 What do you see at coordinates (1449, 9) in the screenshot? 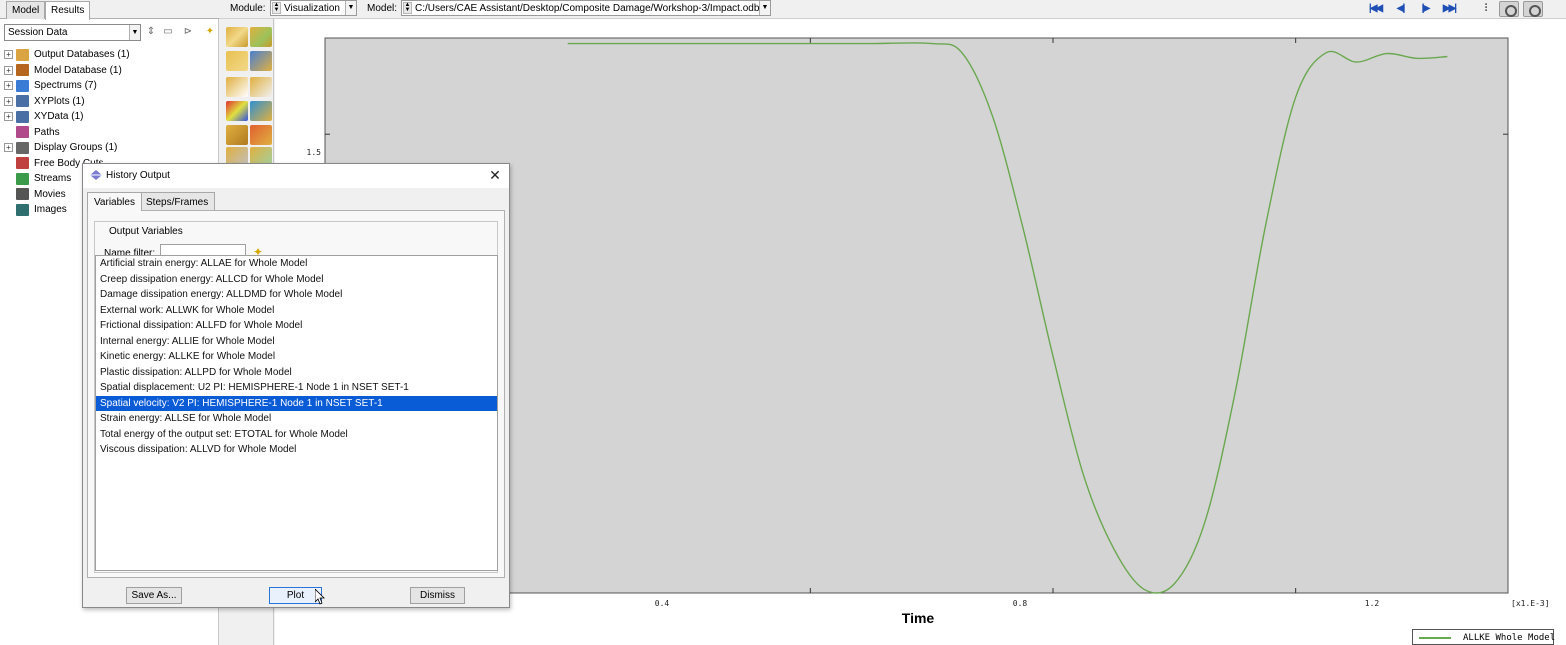
I see `last-frame-icon: ▶▶|` at bounding box center [1449, 9].